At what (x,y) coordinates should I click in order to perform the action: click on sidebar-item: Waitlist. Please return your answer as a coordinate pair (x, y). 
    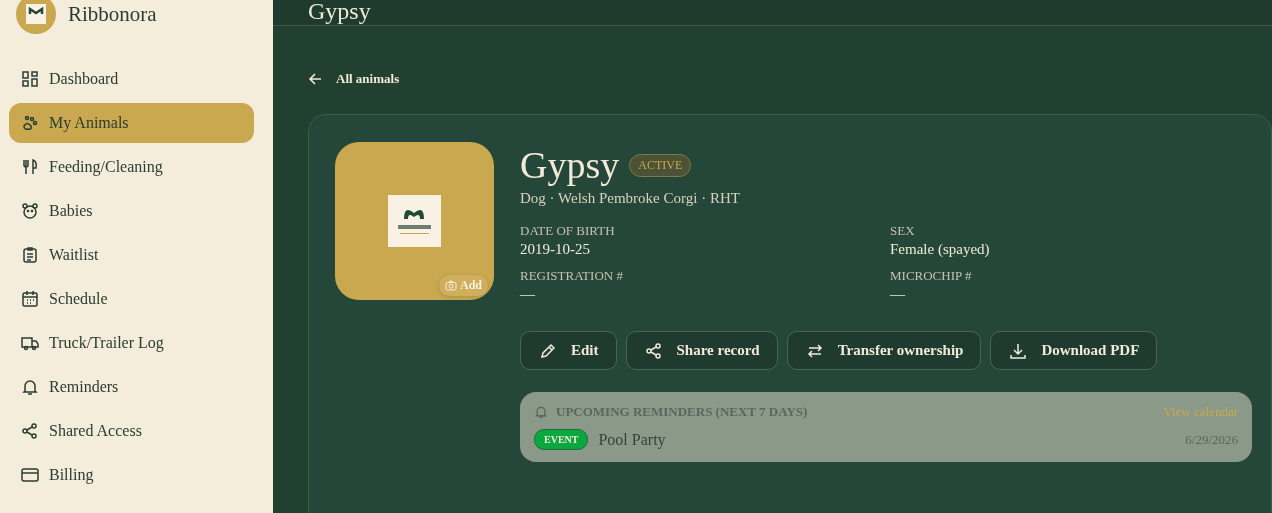
    Looking at the image, I should click on (131, 255).